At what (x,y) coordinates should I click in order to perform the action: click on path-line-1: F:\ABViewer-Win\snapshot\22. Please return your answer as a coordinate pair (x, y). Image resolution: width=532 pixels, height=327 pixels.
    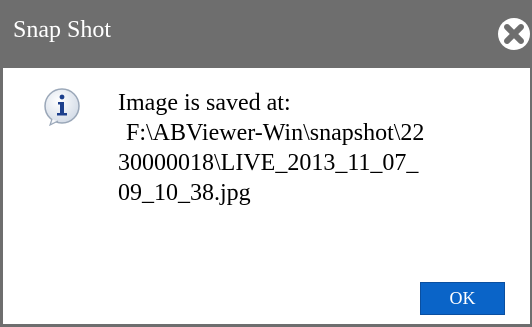
    Looking at the image, I should click on (275, 133).